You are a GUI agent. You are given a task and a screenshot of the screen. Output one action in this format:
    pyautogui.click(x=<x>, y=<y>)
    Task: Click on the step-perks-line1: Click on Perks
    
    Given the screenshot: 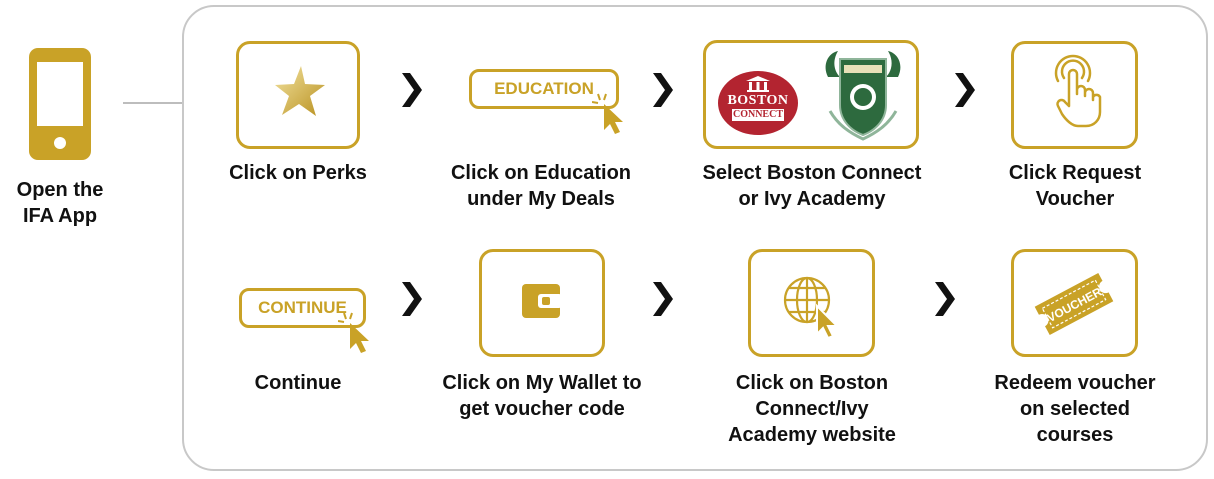 What is the action you would take?
    pyautogui.click(x=298, y=173)
    